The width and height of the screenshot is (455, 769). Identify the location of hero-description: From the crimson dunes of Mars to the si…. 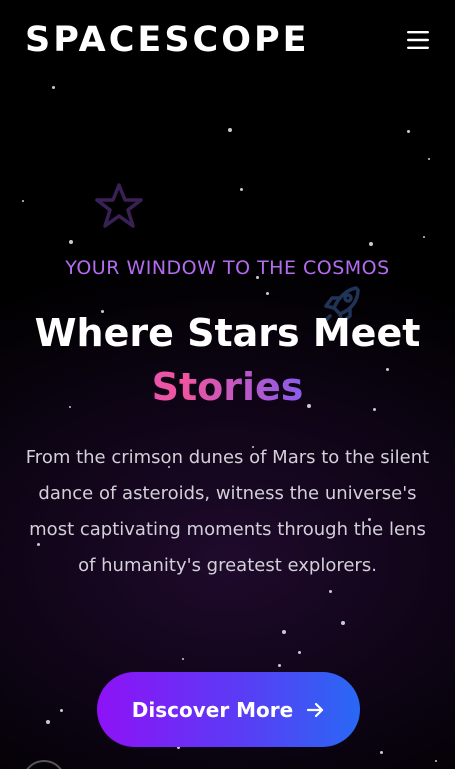
(227, 511).